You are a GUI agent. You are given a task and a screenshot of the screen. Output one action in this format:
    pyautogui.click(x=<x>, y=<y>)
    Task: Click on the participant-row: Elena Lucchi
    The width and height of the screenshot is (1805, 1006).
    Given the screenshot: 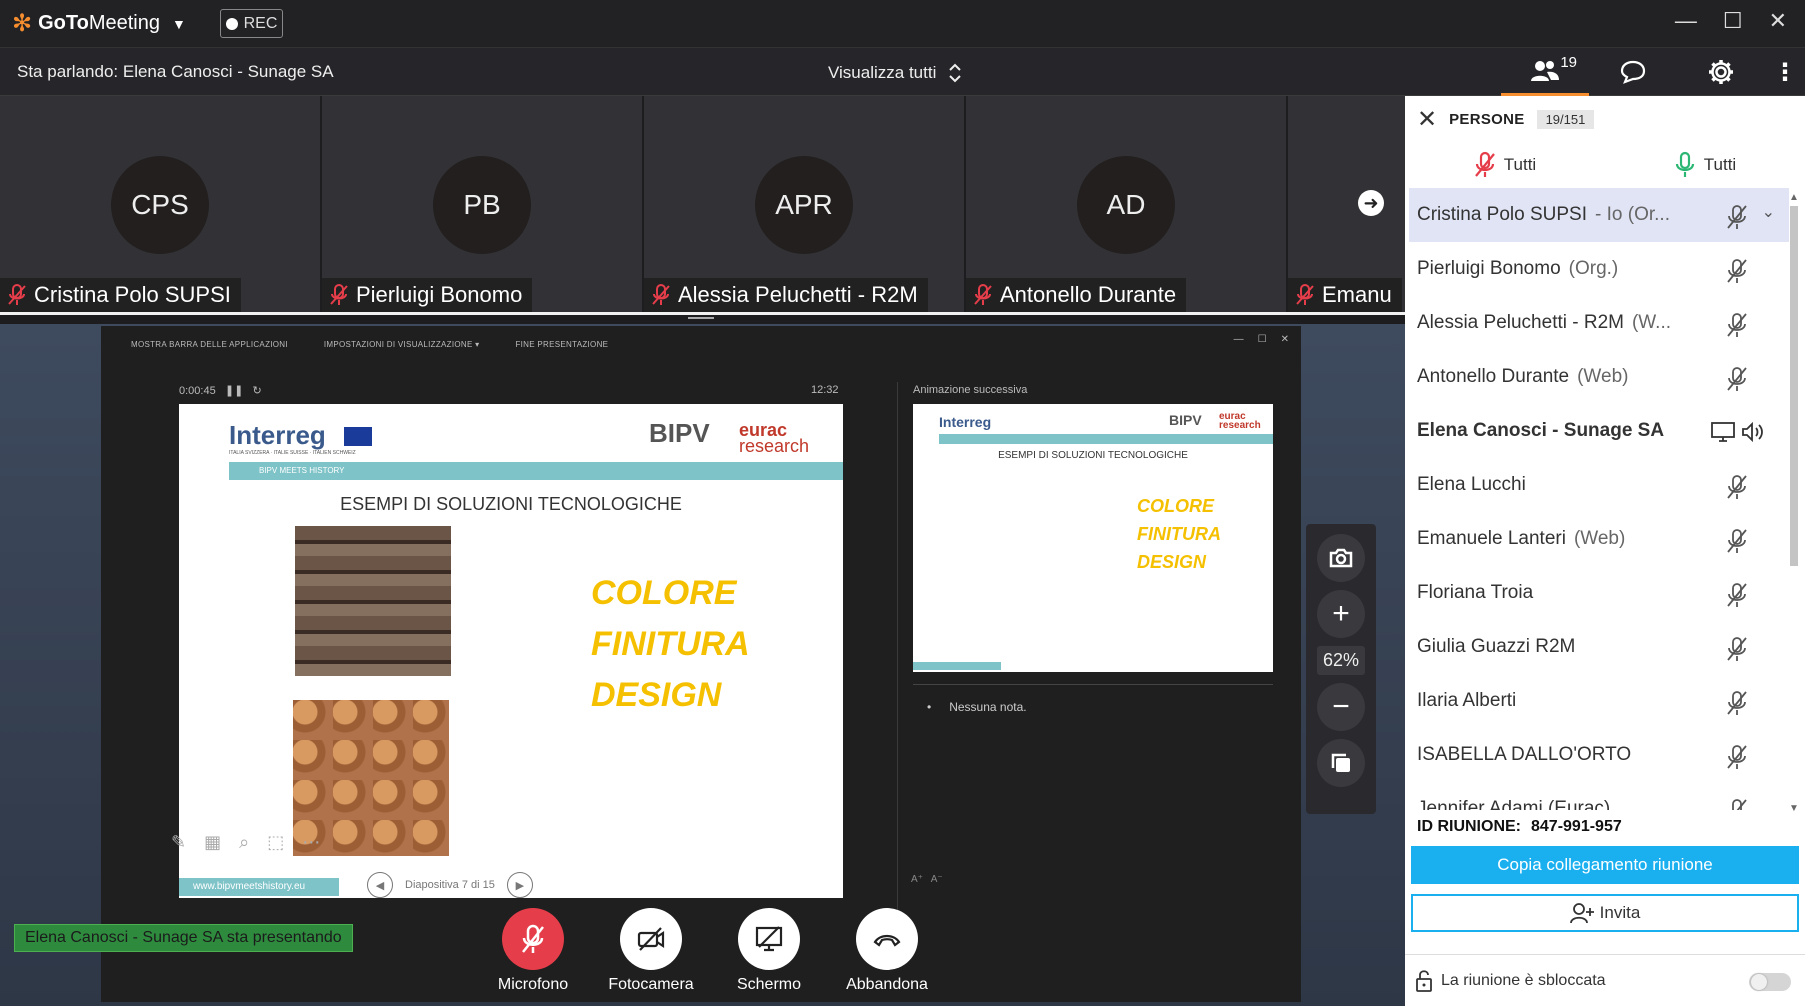 What is the action you would take?
    pyautogui.click(x=1599, y=485)
    